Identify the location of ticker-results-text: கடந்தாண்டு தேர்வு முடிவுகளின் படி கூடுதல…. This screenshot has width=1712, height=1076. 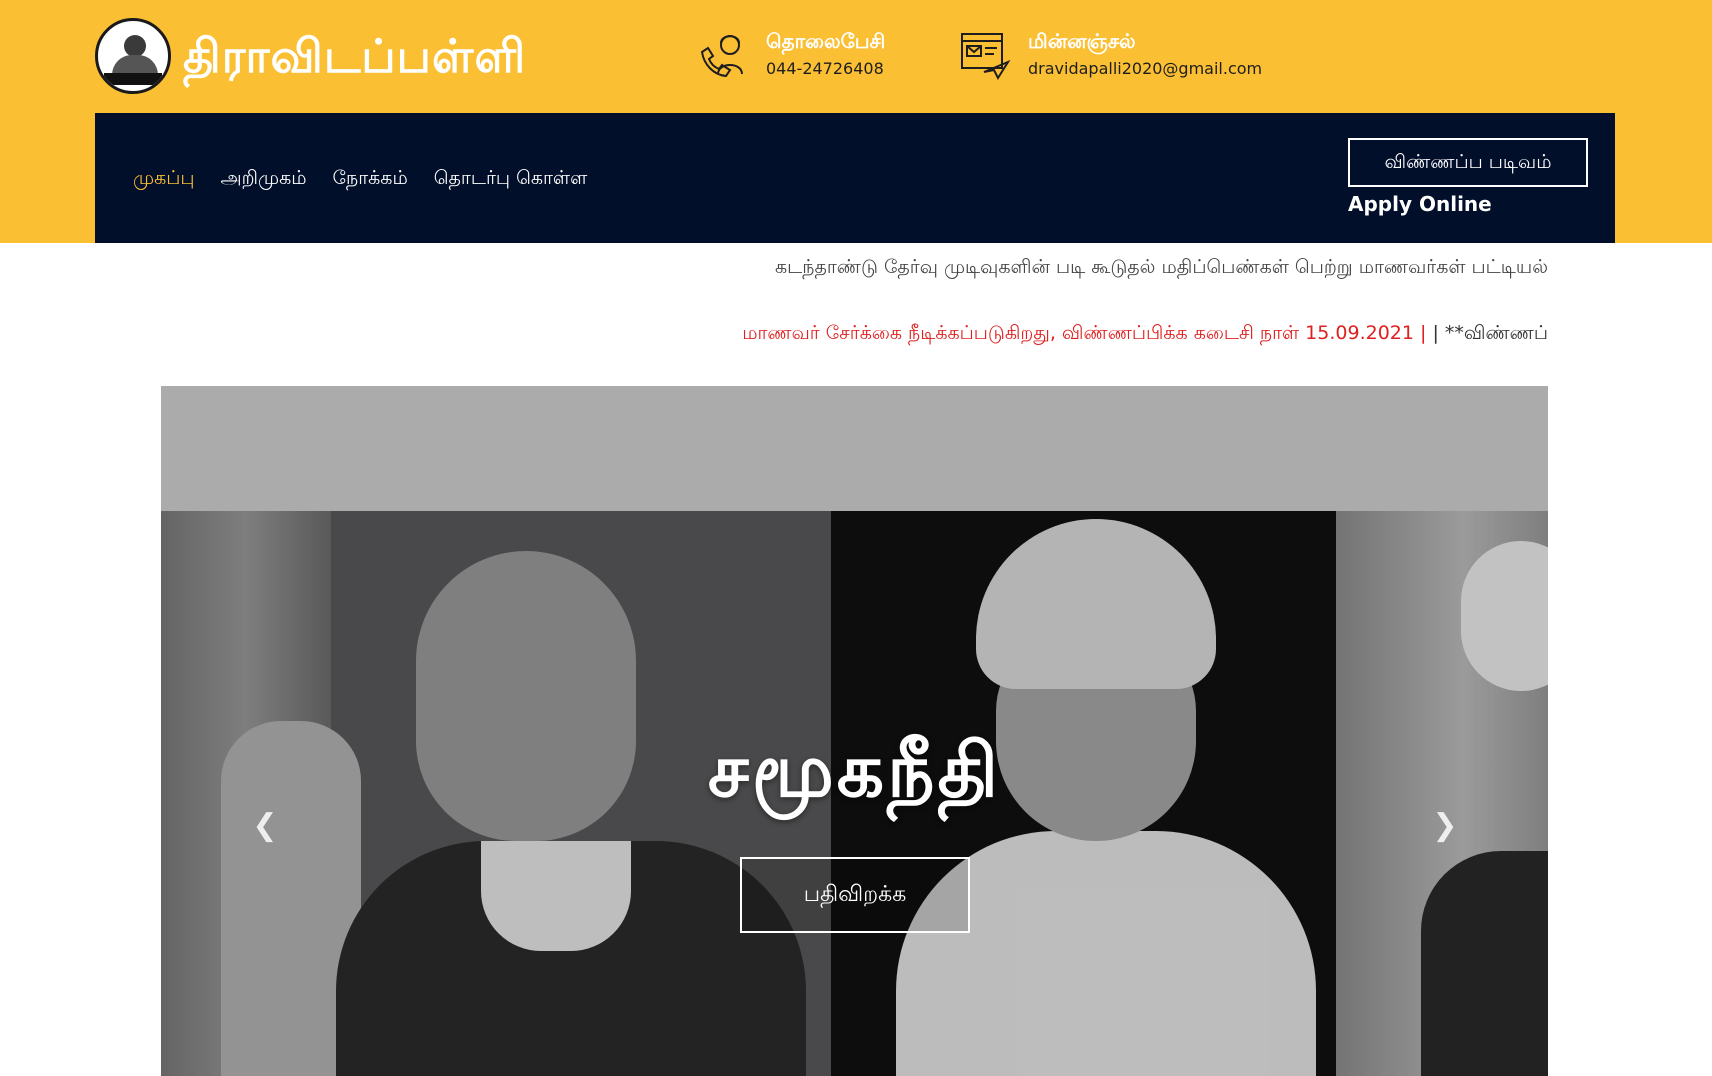
(1161, 267).